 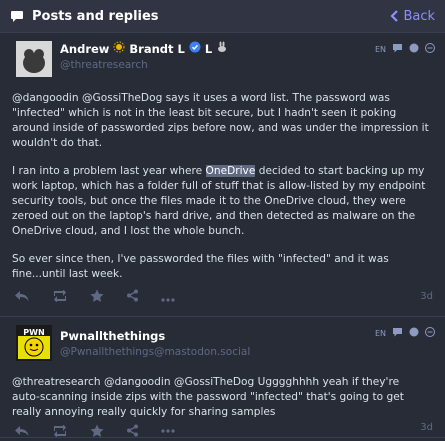 What do you see at coordinates (109, 171) in the screenshot?
I see `status-text: I ran into a problem last year where` at bounding box center [109, 171].